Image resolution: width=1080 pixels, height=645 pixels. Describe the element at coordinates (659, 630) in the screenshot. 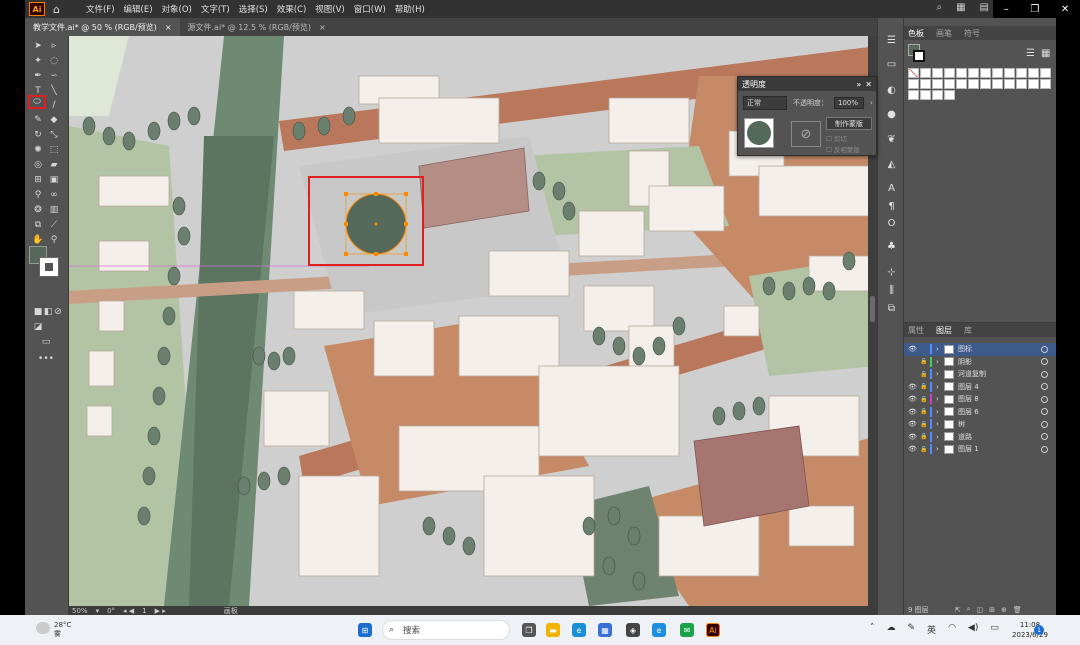

I see `browser-icon: e` at that location.